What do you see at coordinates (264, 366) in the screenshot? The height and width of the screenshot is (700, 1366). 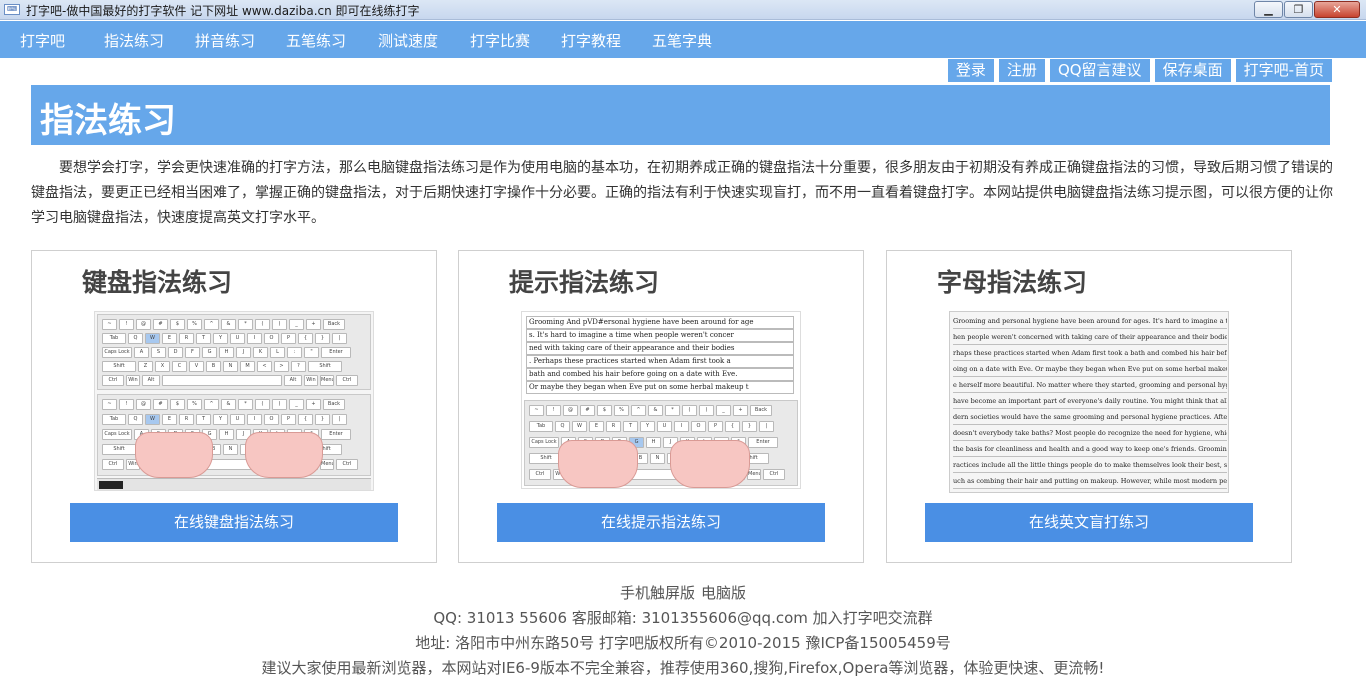 I see `keyboard-key: <` at bounding box center [264, 366].